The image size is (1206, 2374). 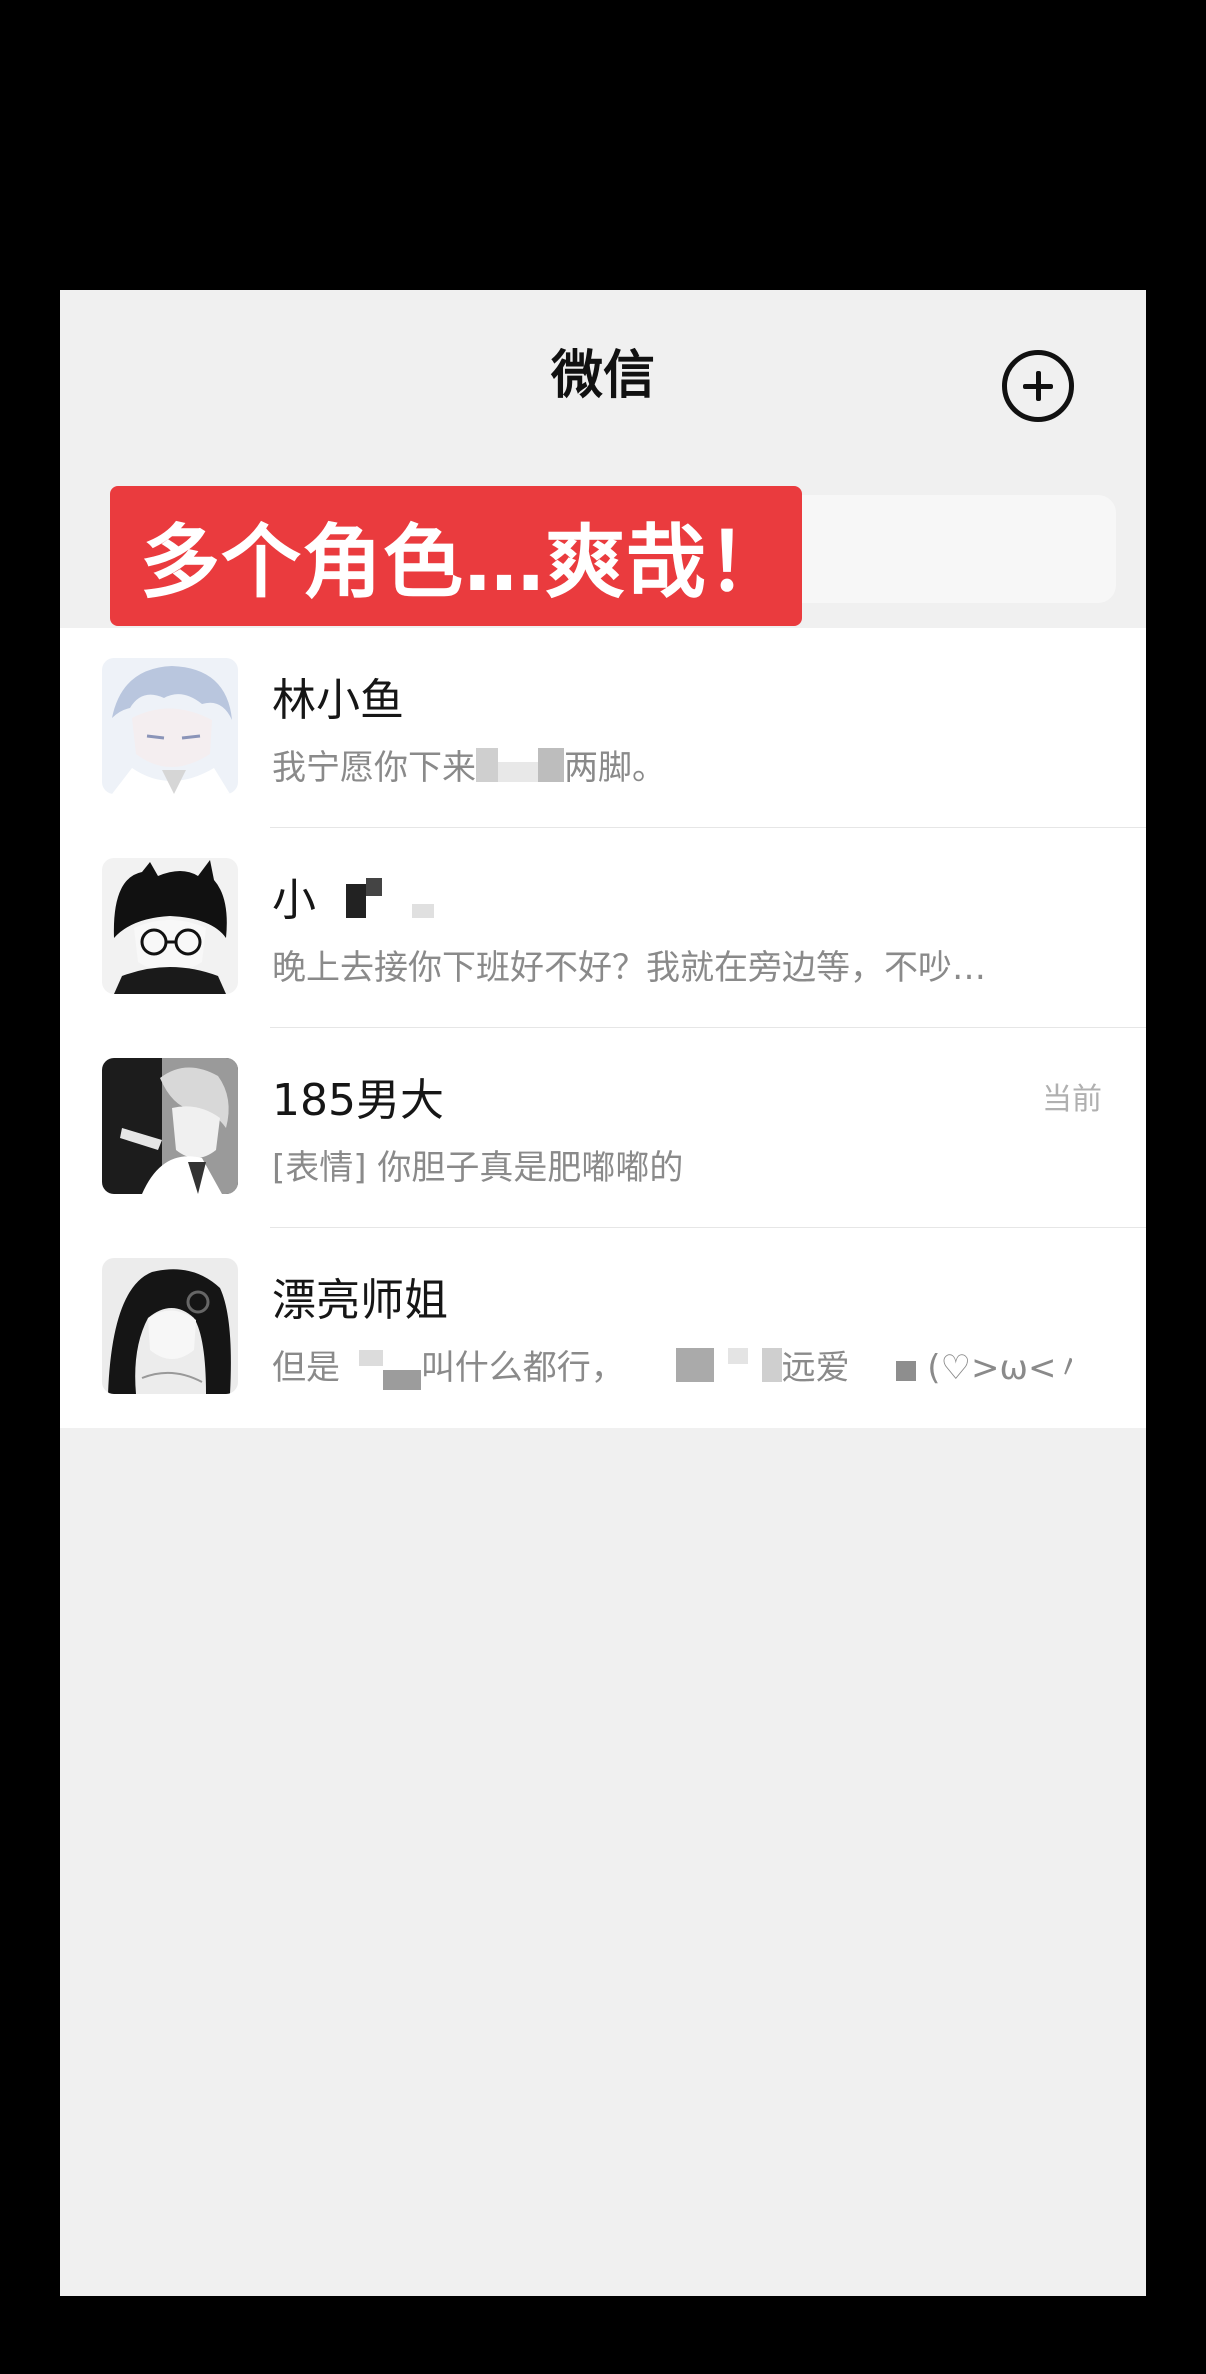 What do you see at coordinates (615, 768) in the screenshot?
I see `chat-preview-end: 两脚。` at bounding box center [615, 768].